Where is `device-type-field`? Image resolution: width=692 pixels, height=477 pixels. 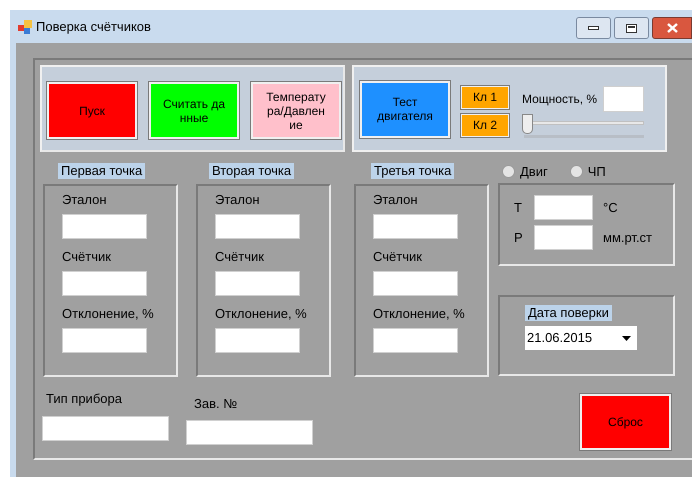 device-type-field is located at coordinates (105, 428).